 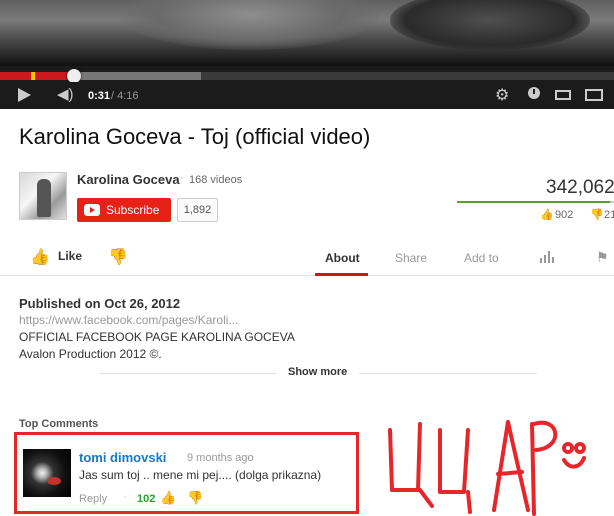 I want to click on tab-about: About, so click(x=342, y=258).